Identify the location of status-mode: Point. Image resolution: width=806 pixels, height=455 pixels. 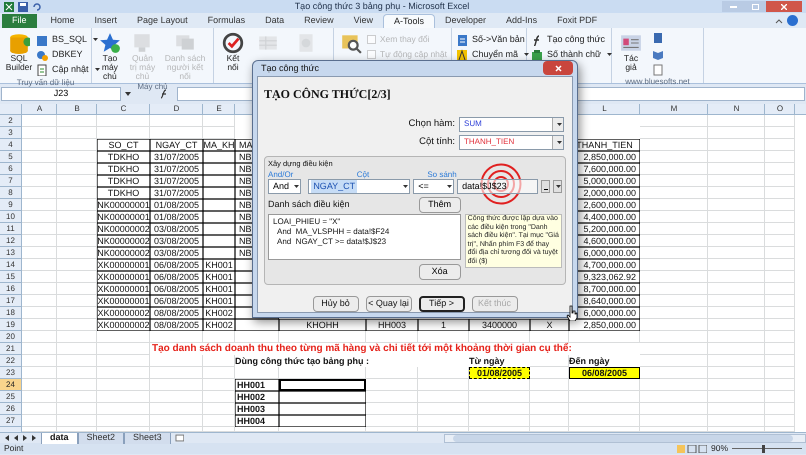
(14, 448).